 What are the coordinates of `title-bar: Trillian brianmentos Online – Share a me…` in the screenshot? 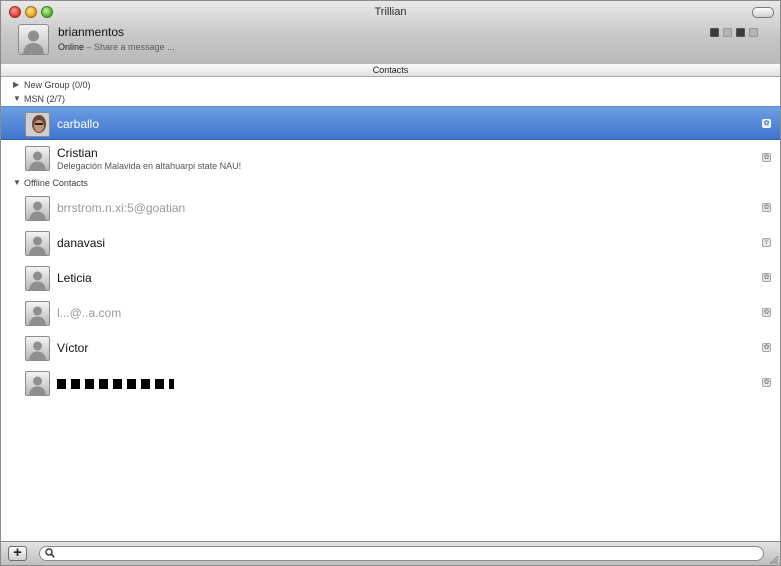 It's located at (390, 33).